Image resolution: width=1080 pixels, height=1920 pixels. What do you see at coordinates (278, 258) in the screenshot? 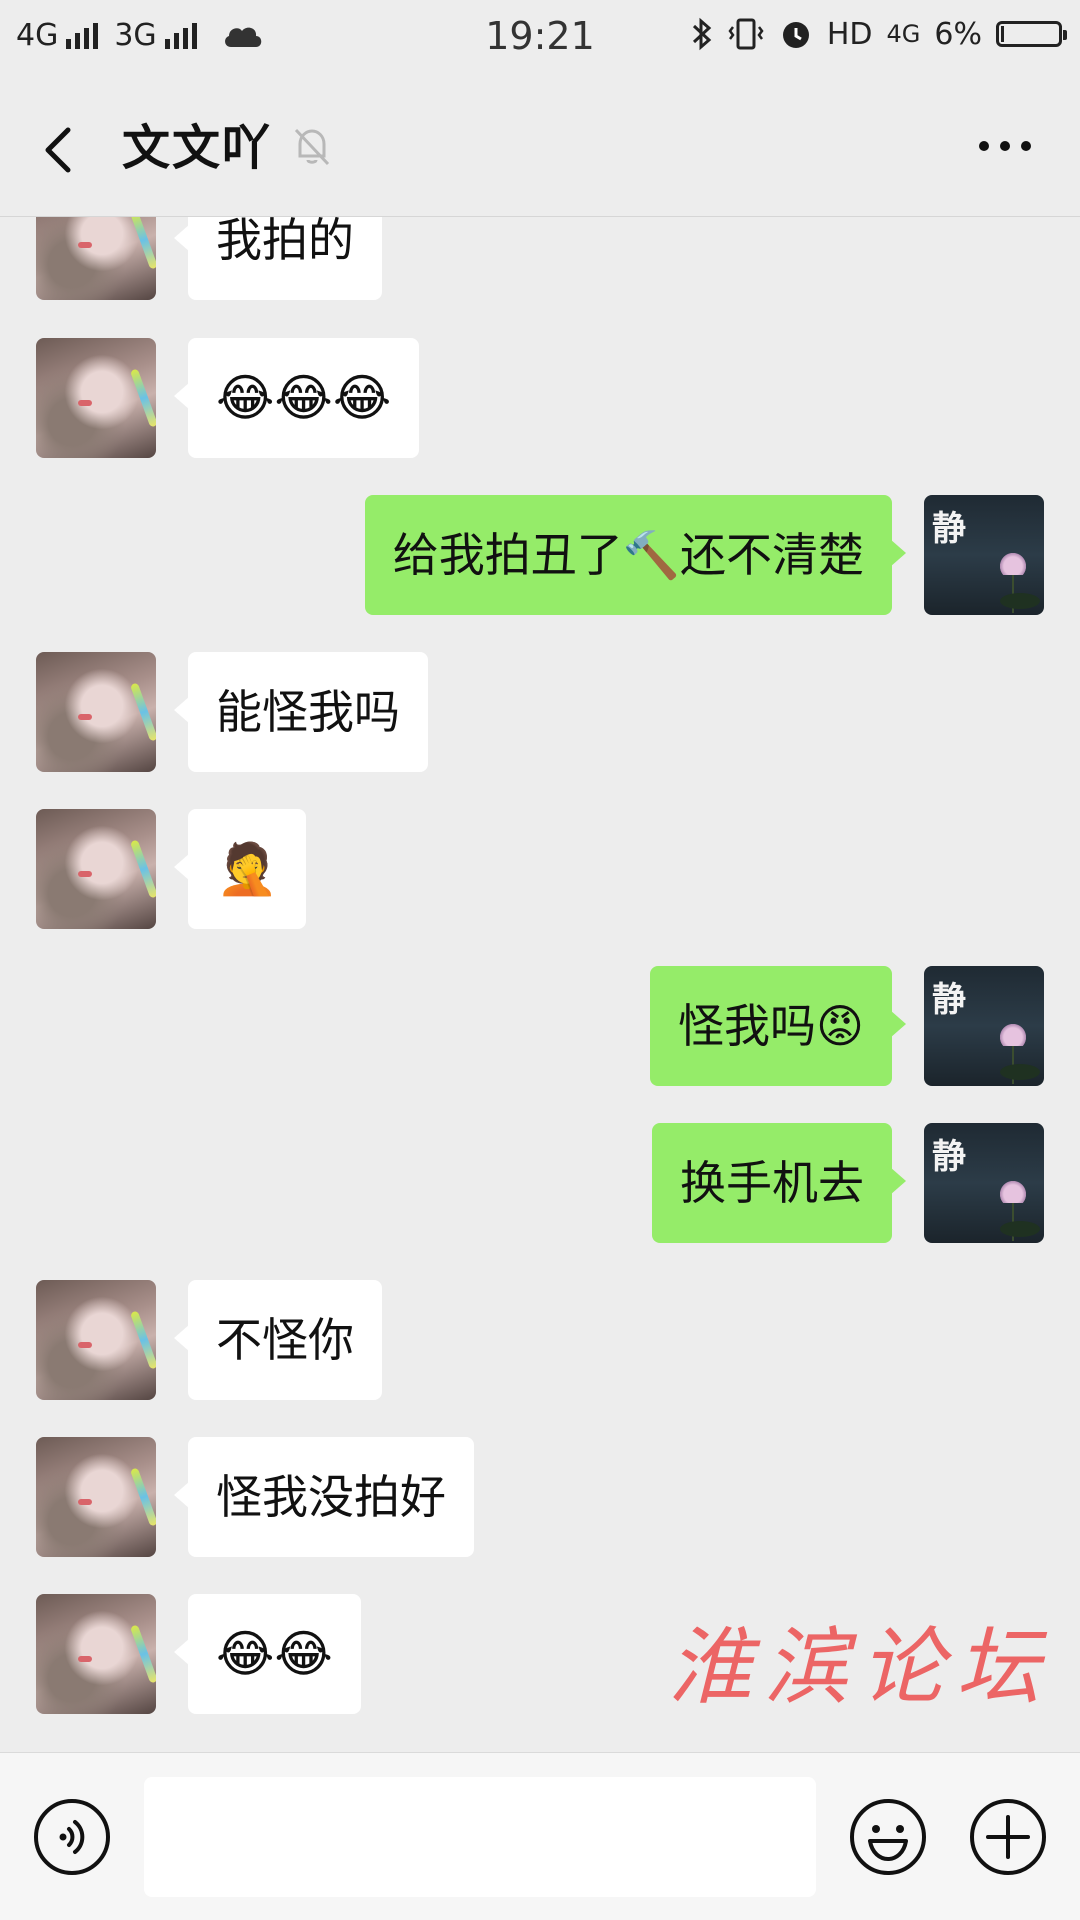
I see `message-bubble: 我拍的` at bounding box center [278, 258].